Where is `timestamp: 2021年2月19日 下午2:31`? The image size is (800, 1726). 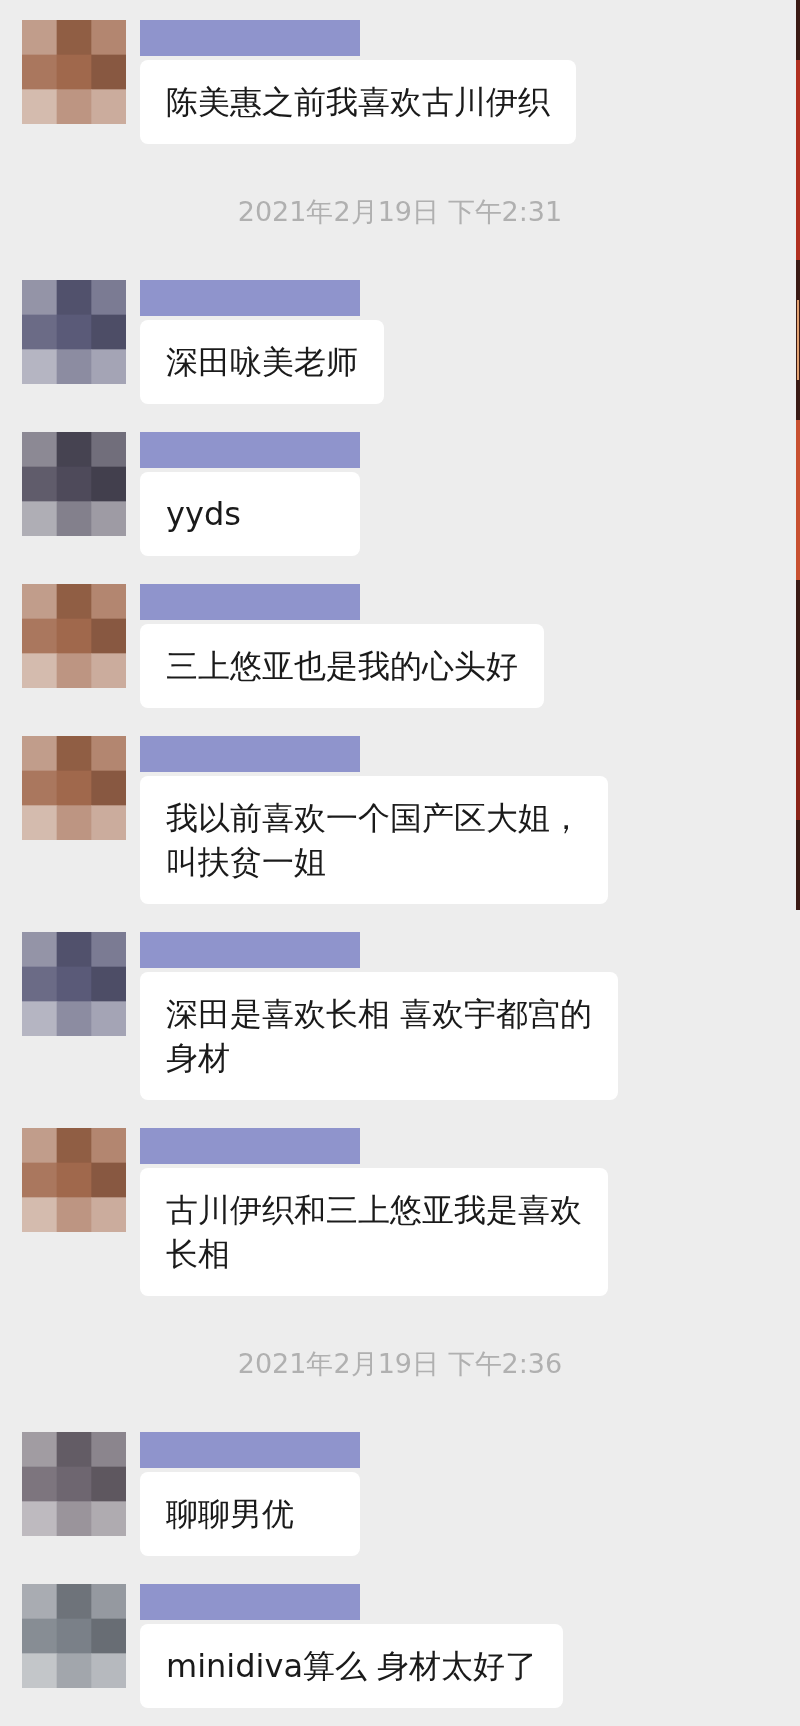 timestamp: 2021年2月19日 下午2:31 is located at coordinates (400, 212).